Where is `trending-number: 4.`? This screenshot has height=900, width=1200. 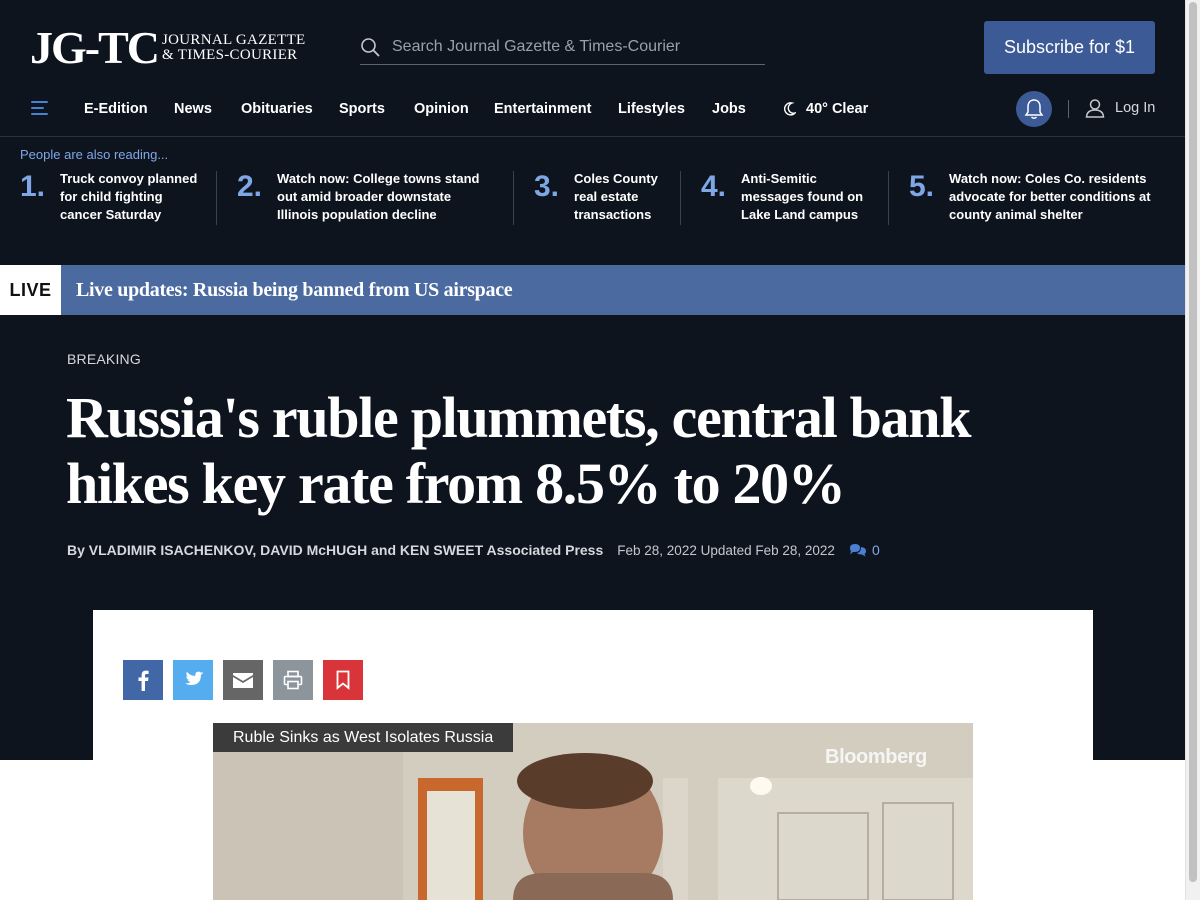 trending-number: 4. is located at coordinates (714, 186).